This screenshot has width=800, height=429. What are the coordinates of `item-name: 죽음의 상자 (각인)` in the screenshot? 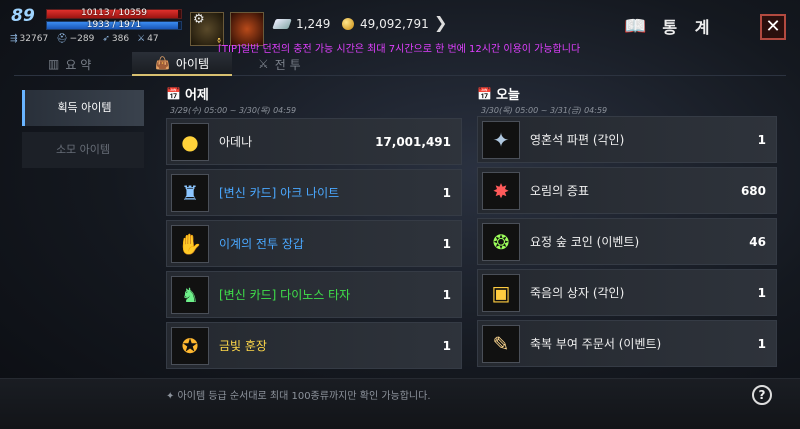 It's located at (577, 293).